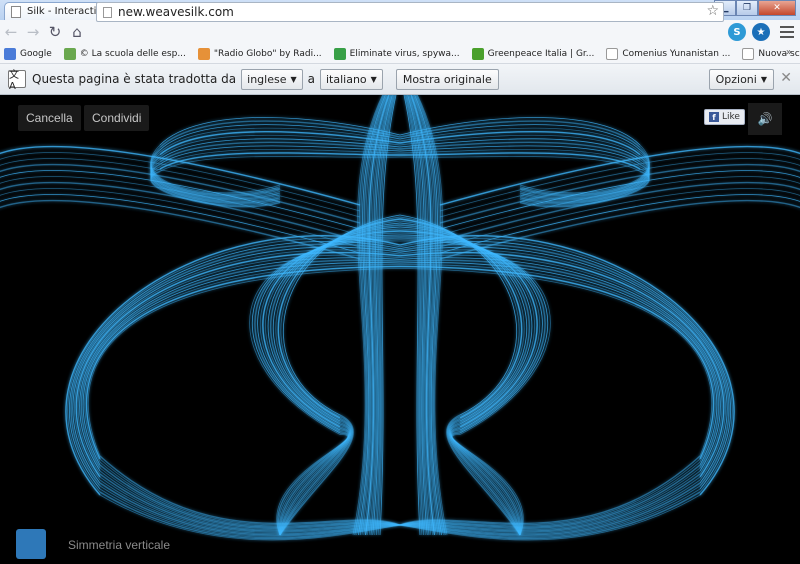 The width and height of the screenshot is (800, 564). What do you see at coordinates (69, 53) in the screenshot?
I see `school-icon` at bounding box center [69, 53].